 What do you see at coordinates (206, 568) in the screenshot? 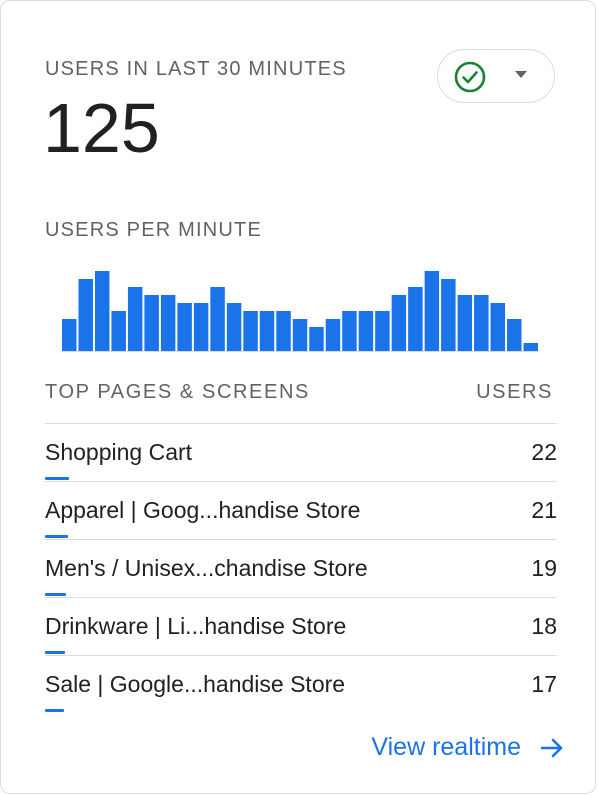
I see `page-name: Men's / Unisex...chandise Store` at bounding box center [206, 568].